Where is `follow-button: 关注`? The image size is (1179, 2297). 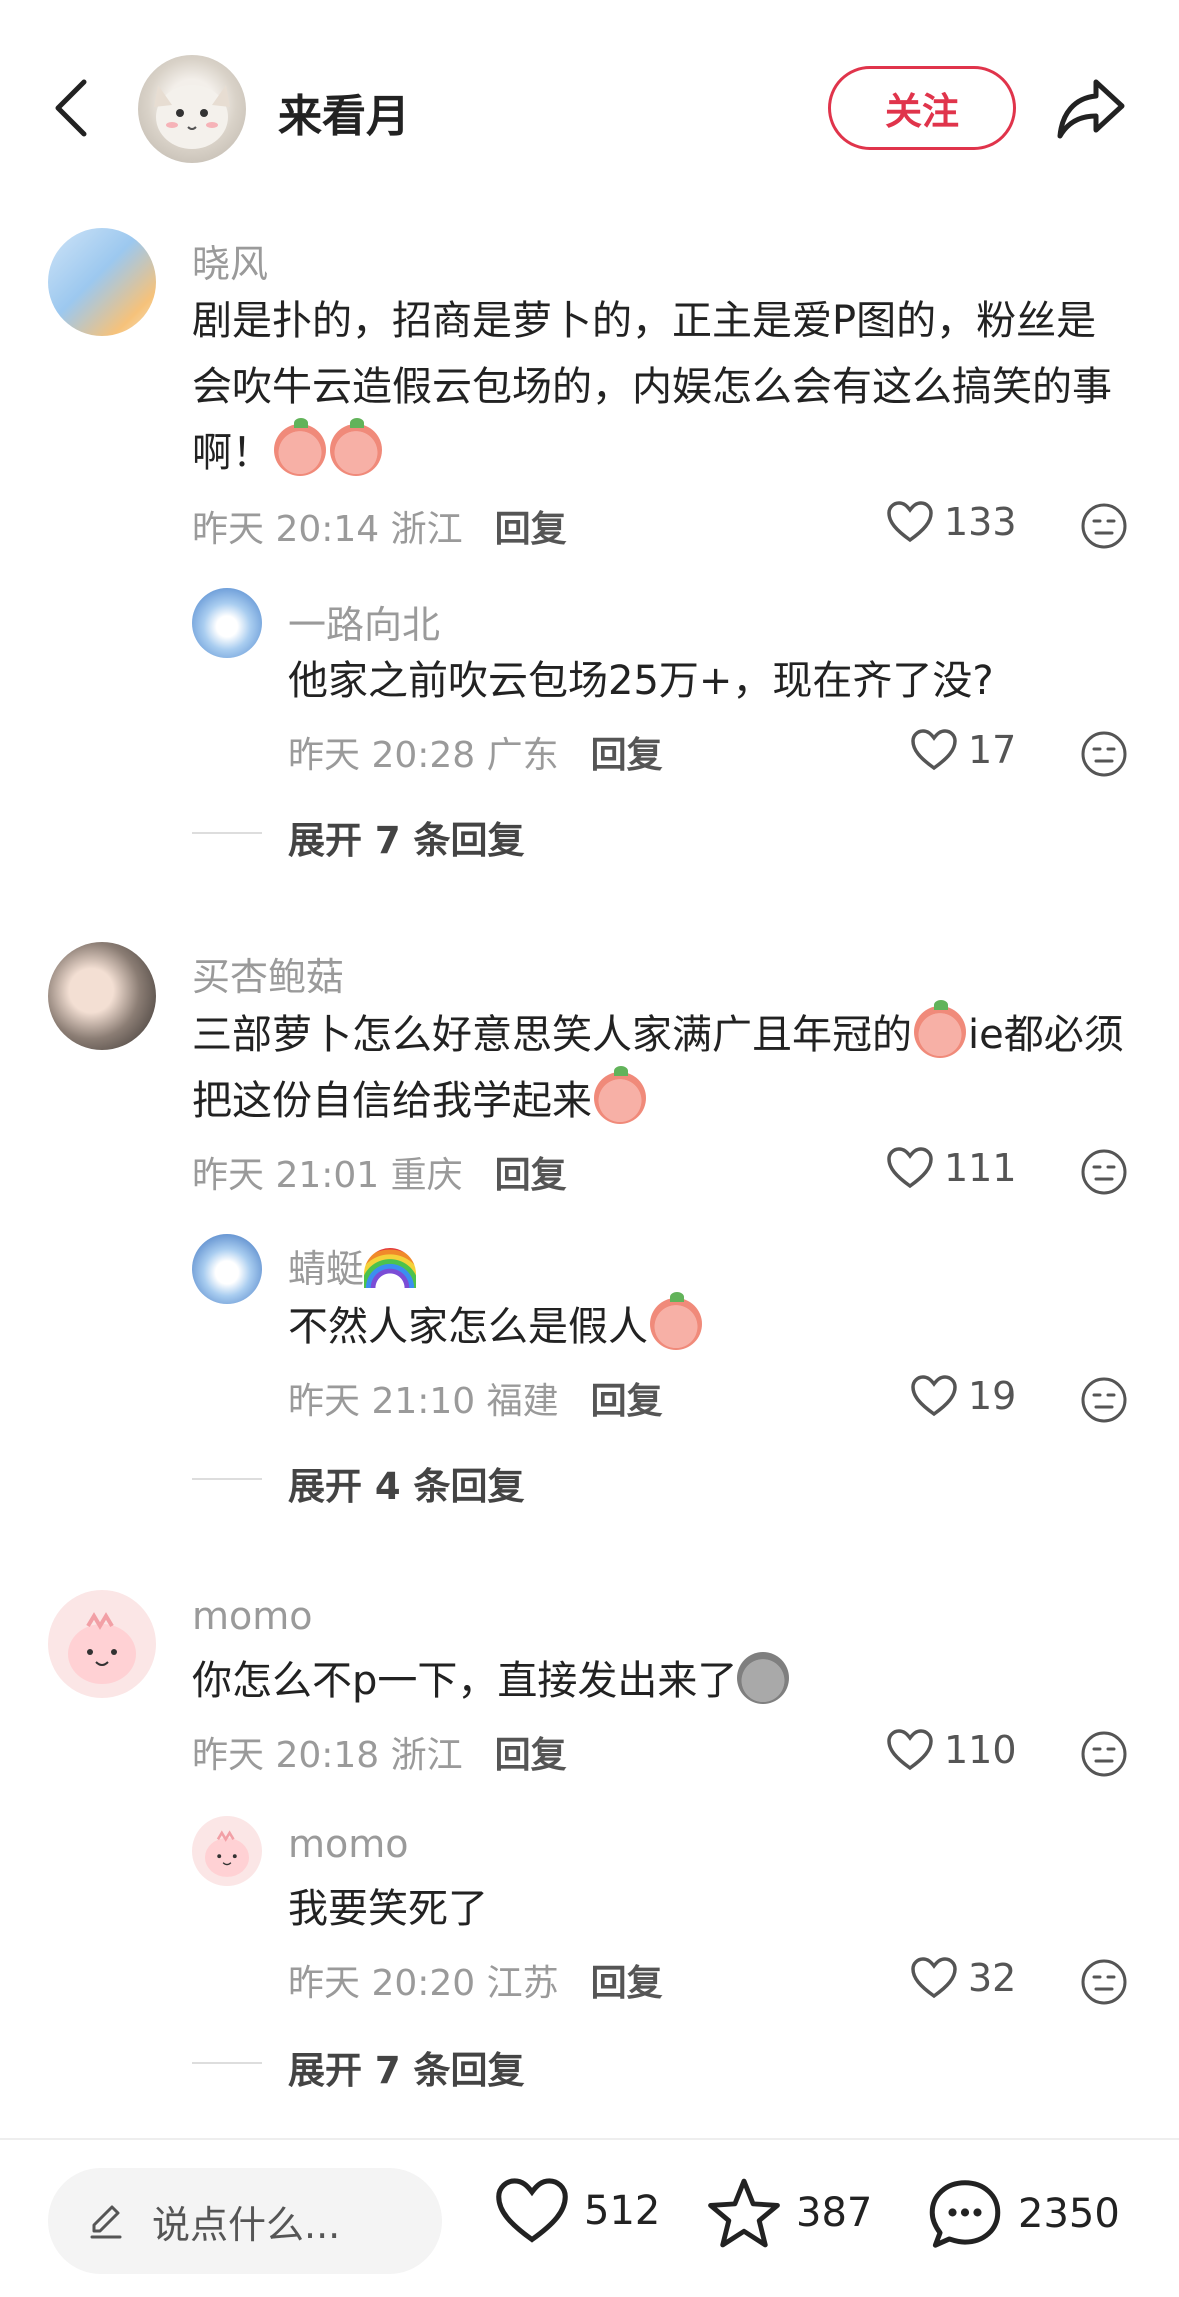
follow-button: 关注 is located at coordinates (922, 108).